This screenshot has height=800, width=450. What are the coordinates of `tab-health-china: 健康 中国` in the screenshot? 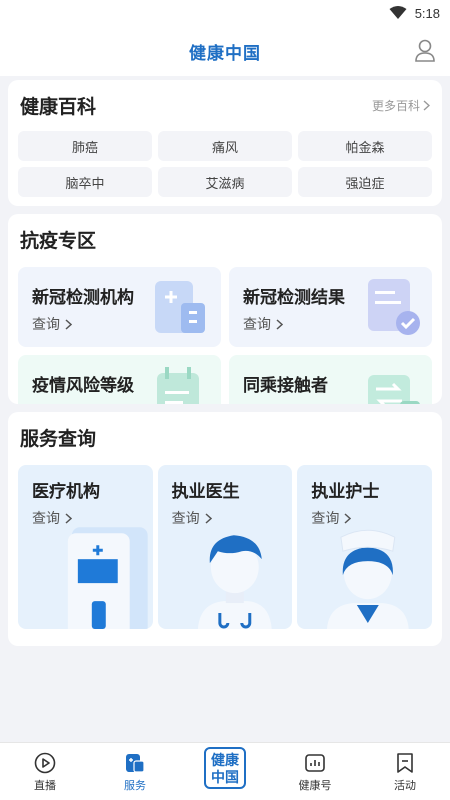 It's located at (225, 771).